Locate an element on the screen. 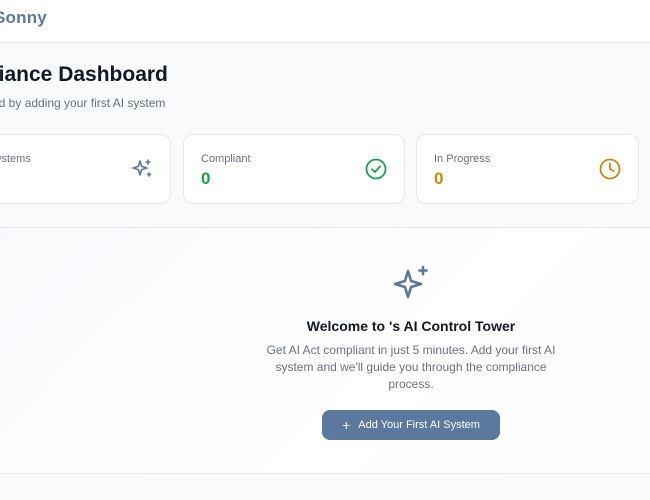 This screenshot has height=500, width=650. page-subtitle: ed by adding your first AI system is located at coordinates (83, 103).